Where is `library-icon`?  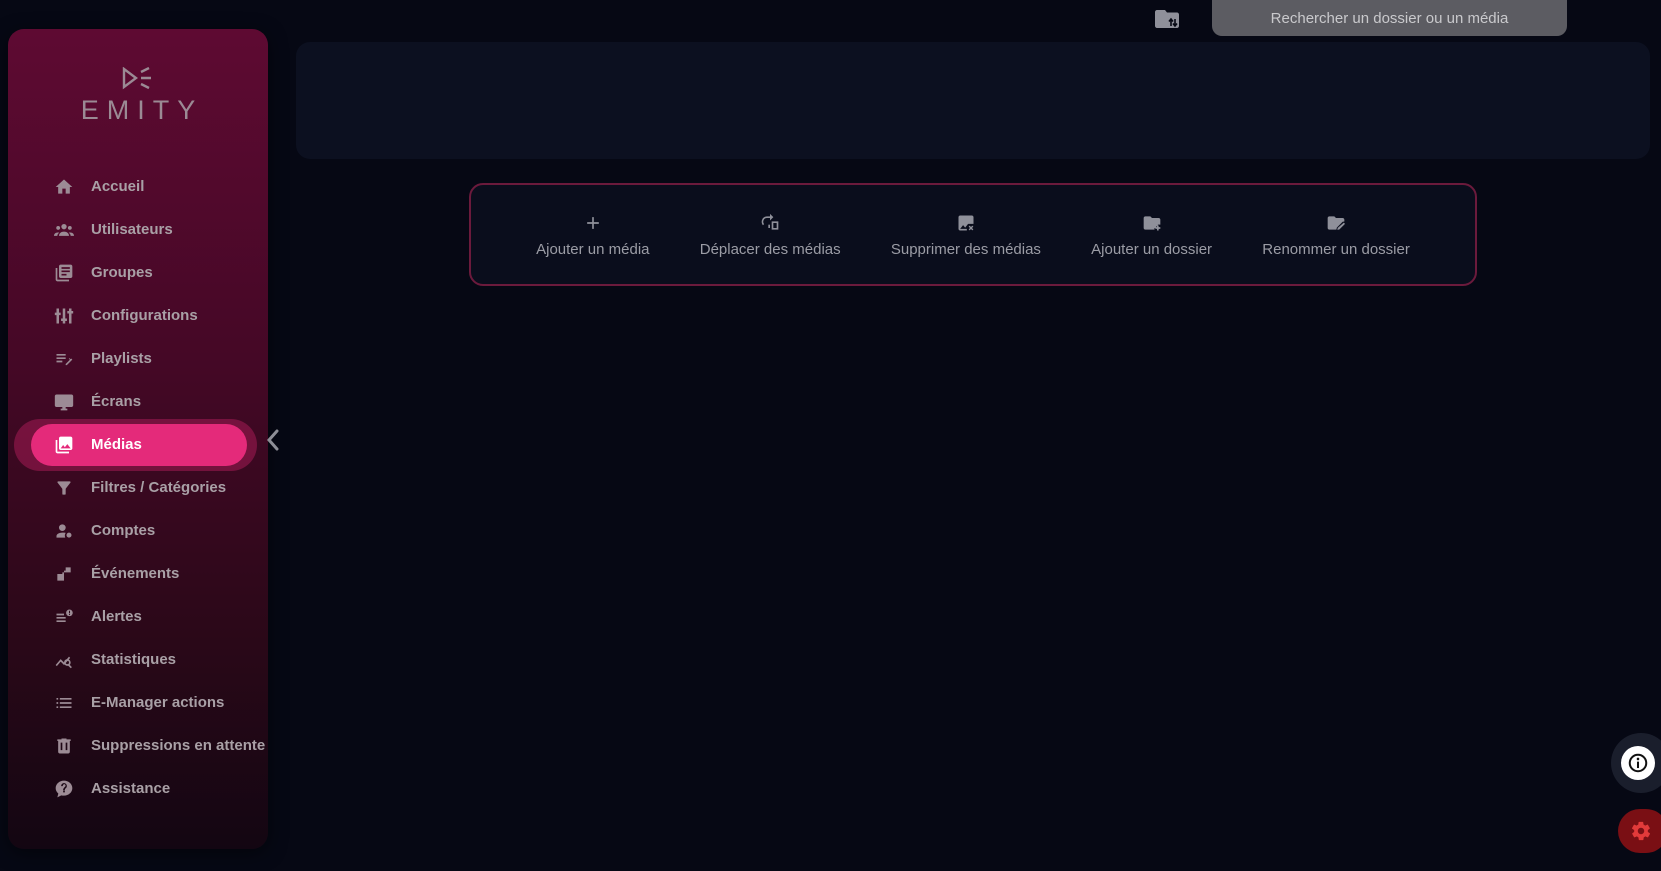
library-icon is located at coordinates (64, 273).